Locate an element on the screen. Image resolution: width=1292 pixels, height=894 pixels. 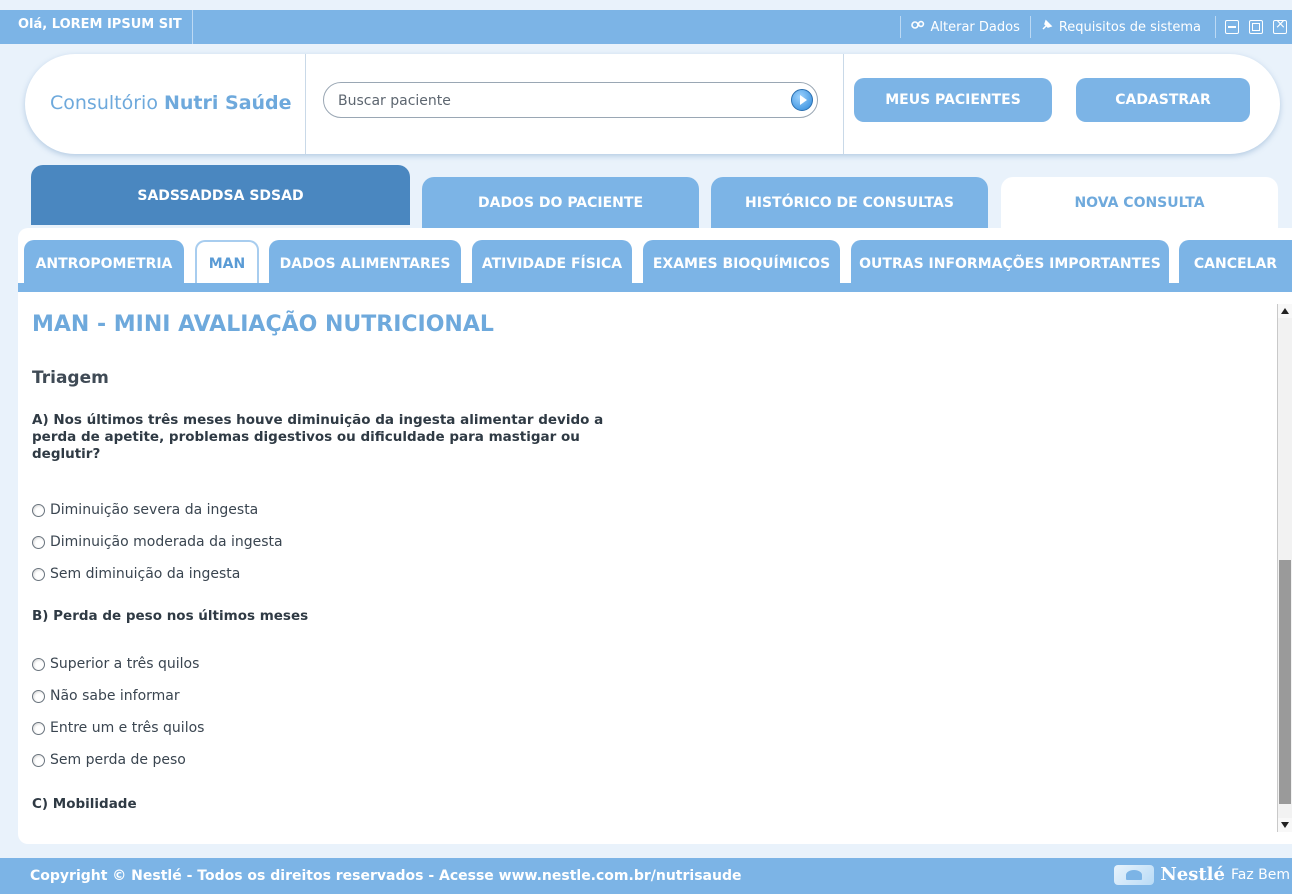
requisitos-sistema-link: Requisitos de sistema is located at coordinates (1120, 27).